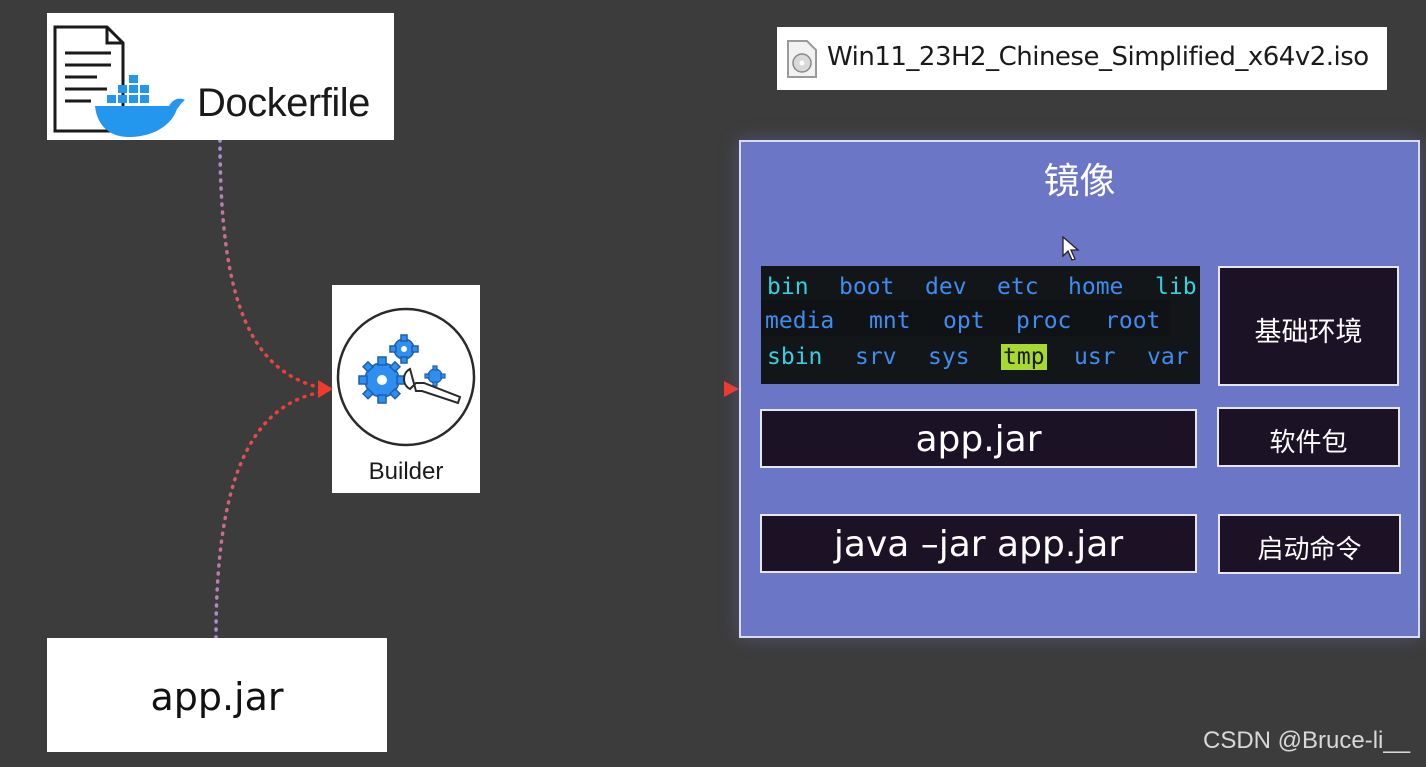 This screenshot has width=1426, height=767. Describe the element at coordinates (890, 321) in the screenshot. I see `fs-dir: mnt` at that location.